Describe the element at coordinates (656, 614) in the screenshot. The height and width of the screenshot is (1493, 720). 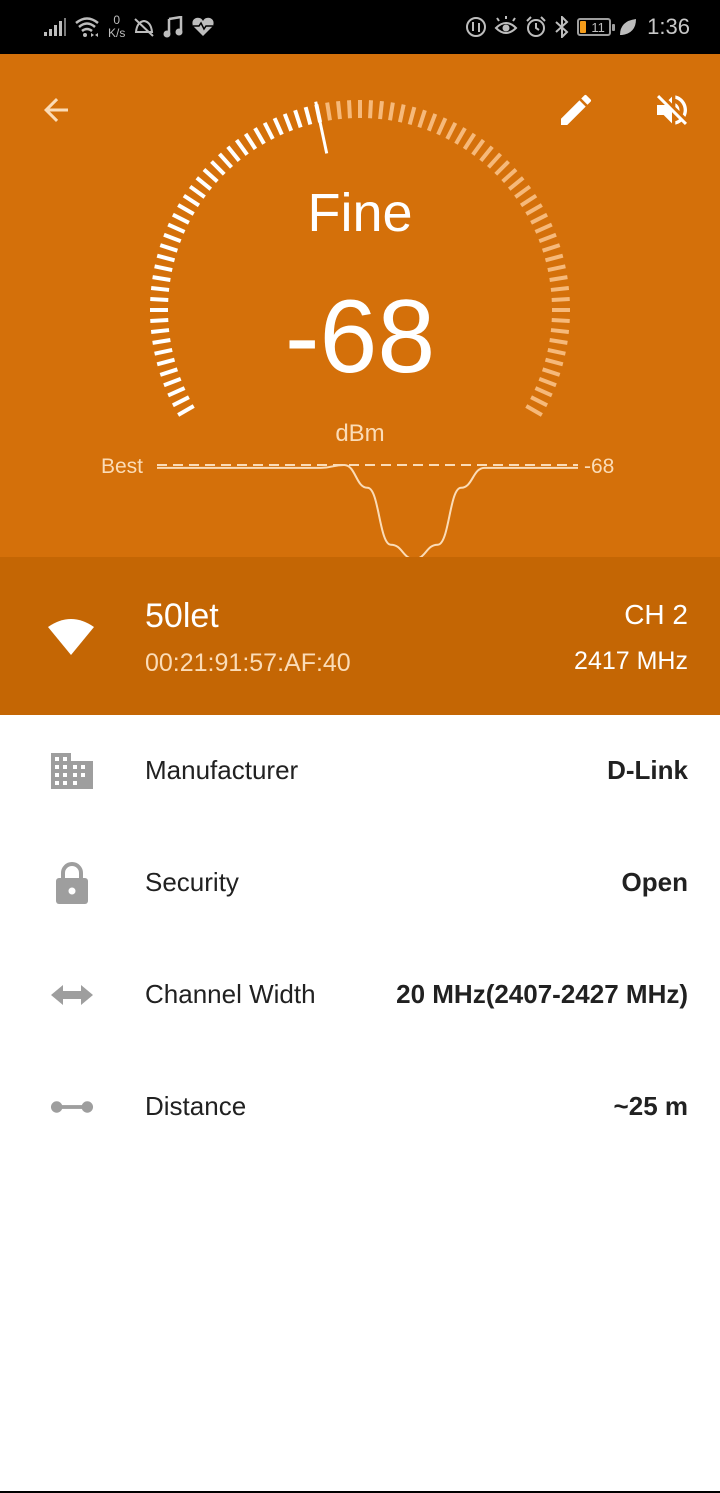
I see `network-channel: CH 2` at that location.